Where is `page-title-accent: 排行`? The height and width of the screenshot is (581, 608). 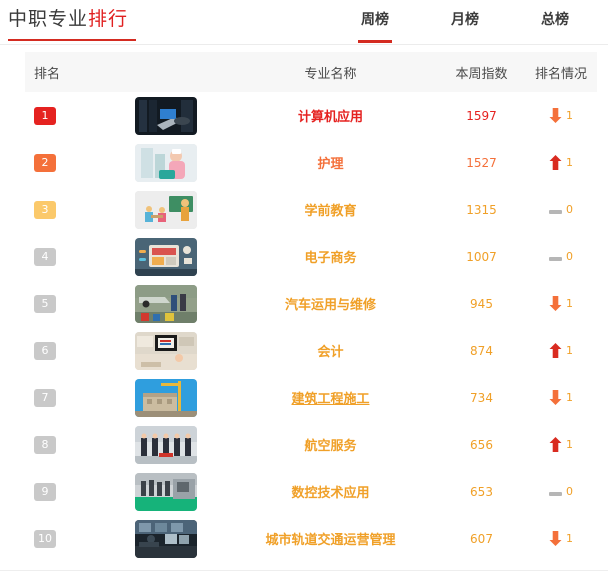
page-title-accent: 排行 is located at coordinates (108, 19).